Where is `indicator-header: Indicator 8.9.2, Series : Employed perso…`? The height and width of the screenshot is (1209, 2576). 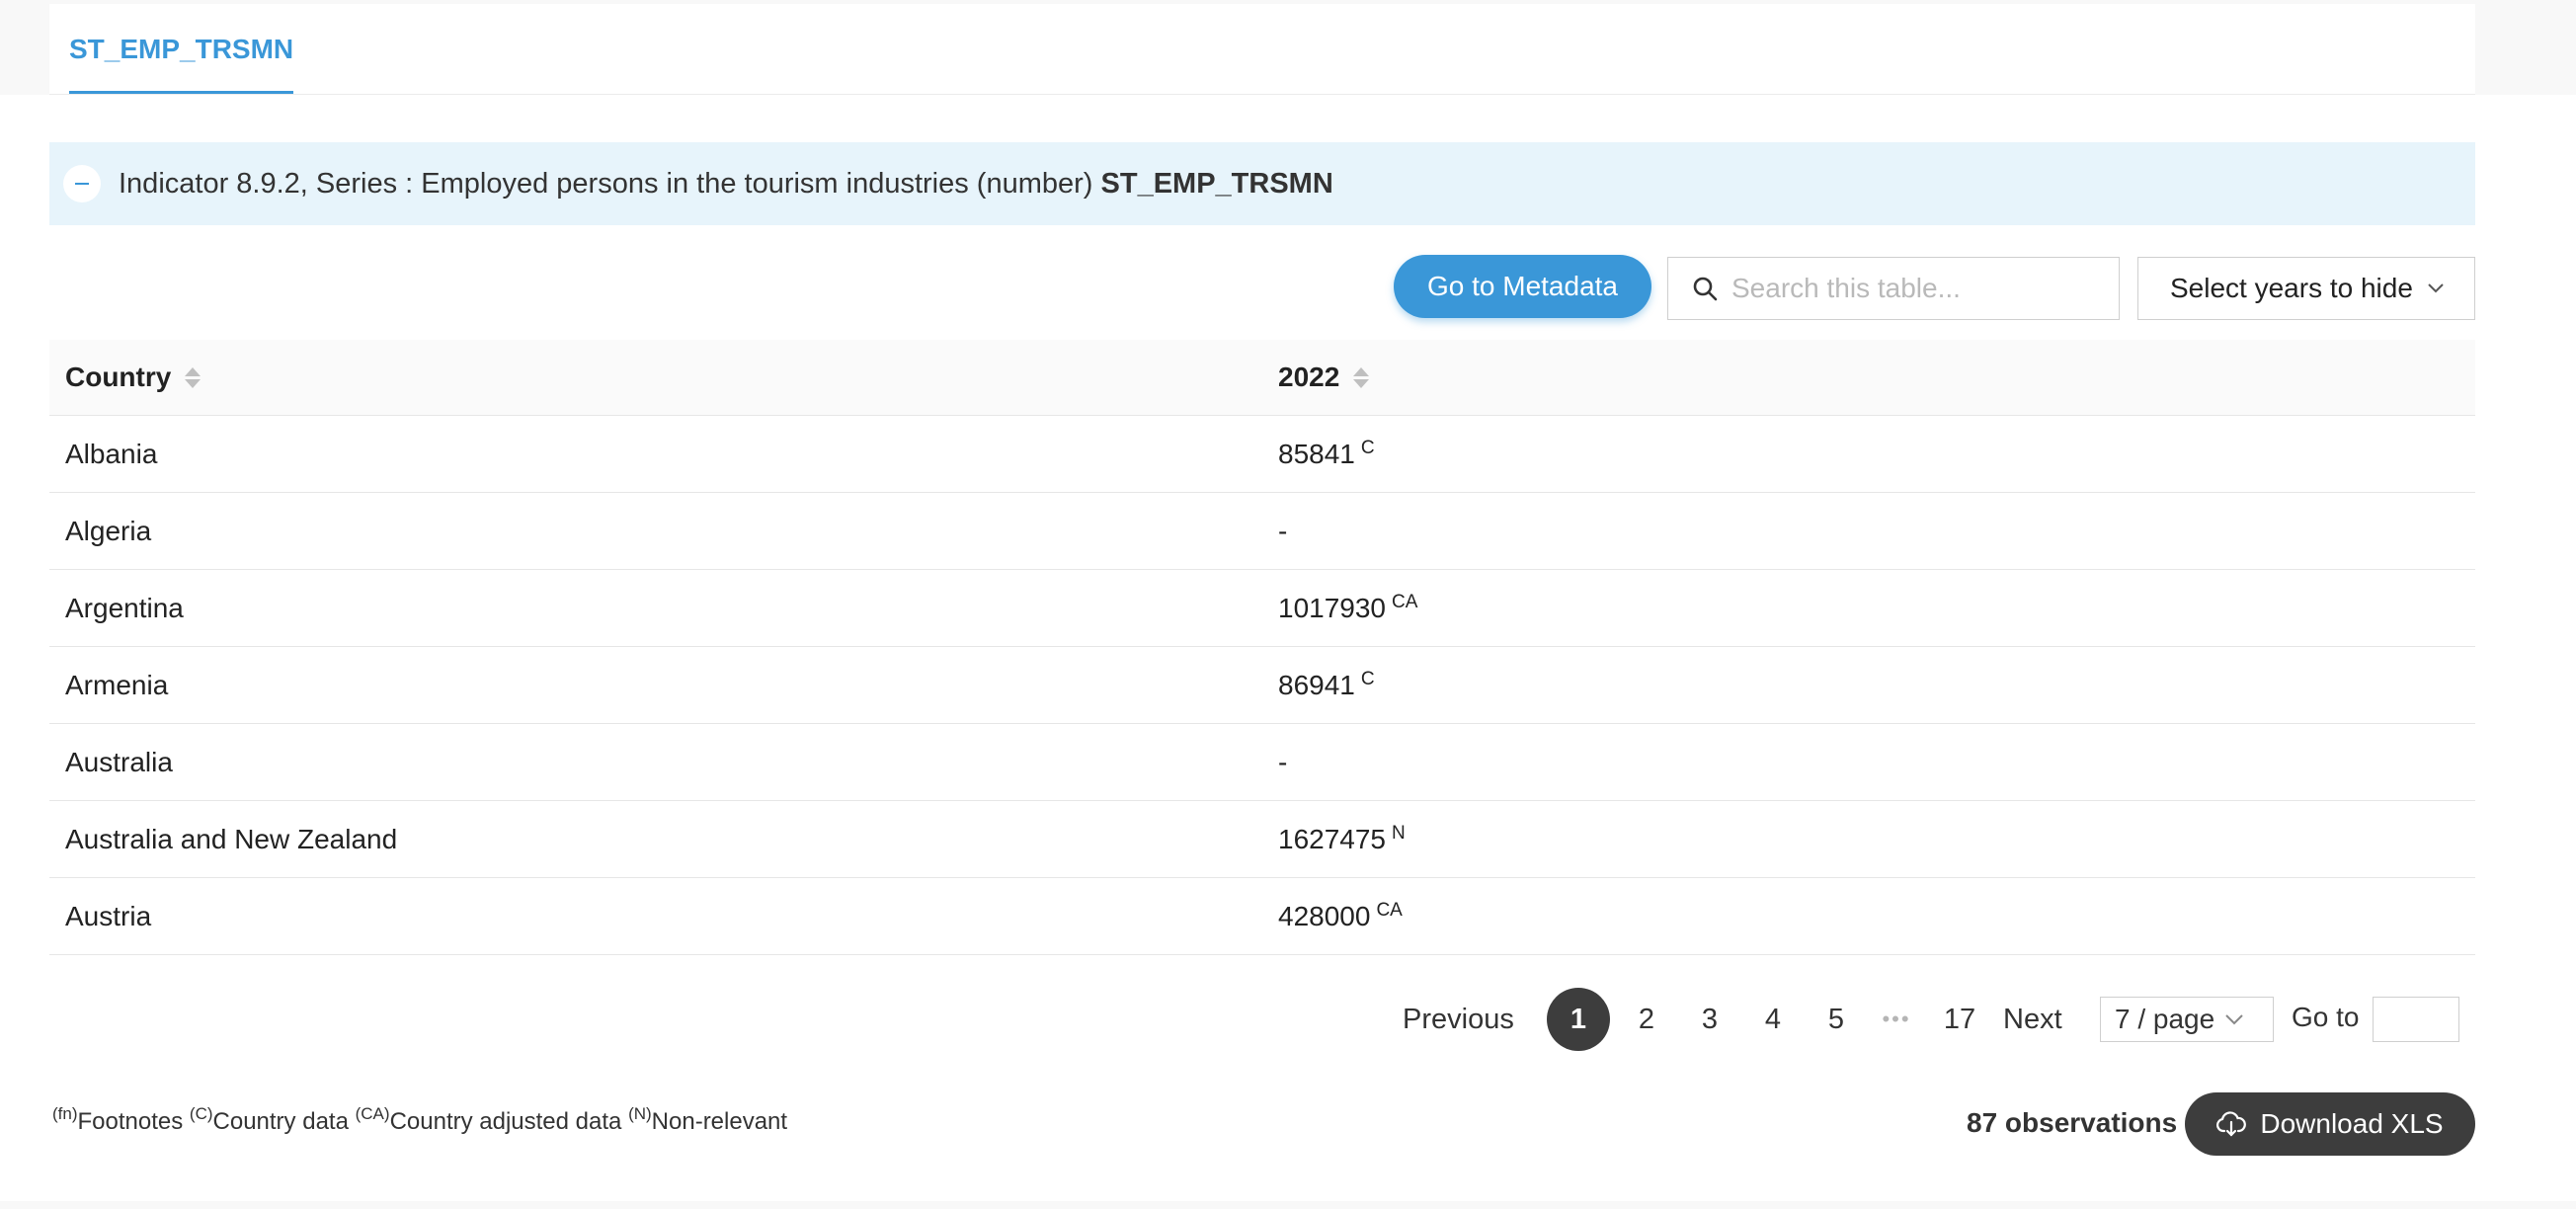
indicator-header: Indicator 8.9.2, Series : Employed perso… is located at coordinates (1262, 183).